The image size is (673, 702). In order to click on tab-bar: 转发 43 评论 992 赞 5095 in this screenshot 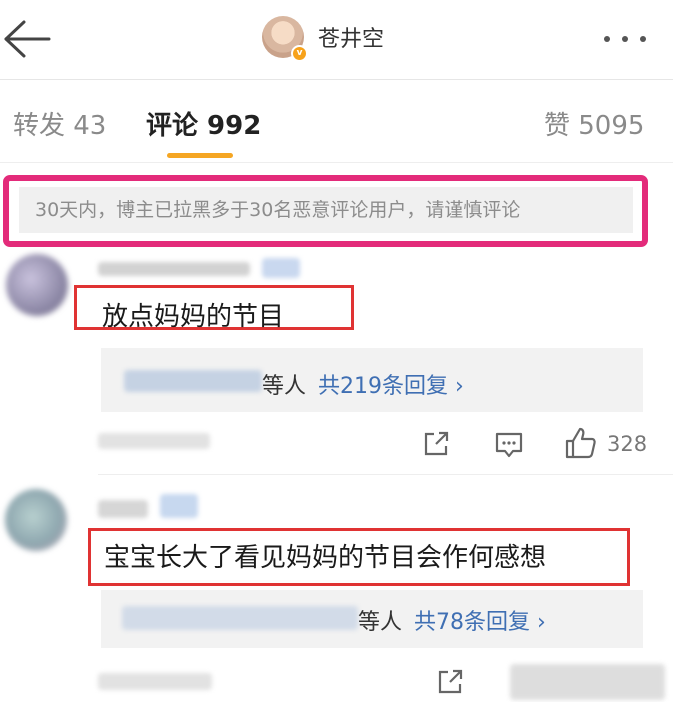, I will do `click(336, 122)`.